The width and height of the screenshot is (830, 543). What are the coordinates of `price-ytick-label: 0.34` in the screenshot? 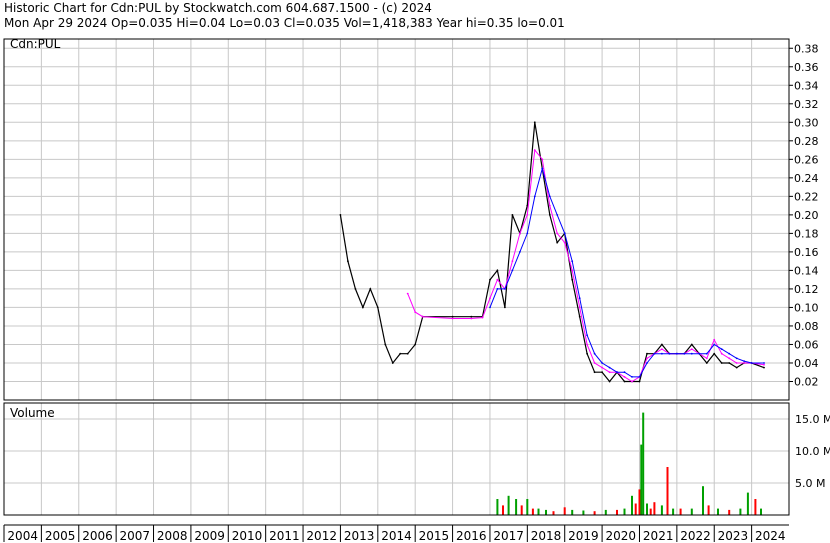 It's located at (806, 85).